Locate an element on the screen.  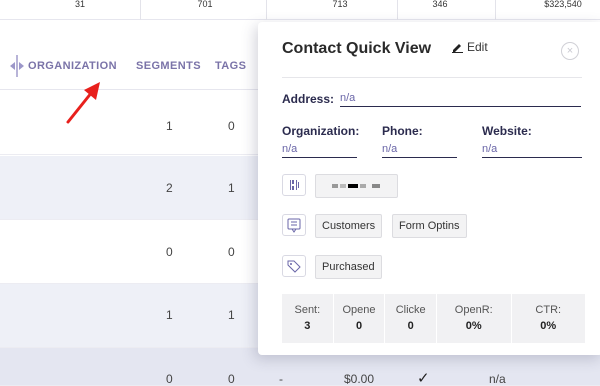
column-header-tags: TAGS is located at coordinates (230, 66).